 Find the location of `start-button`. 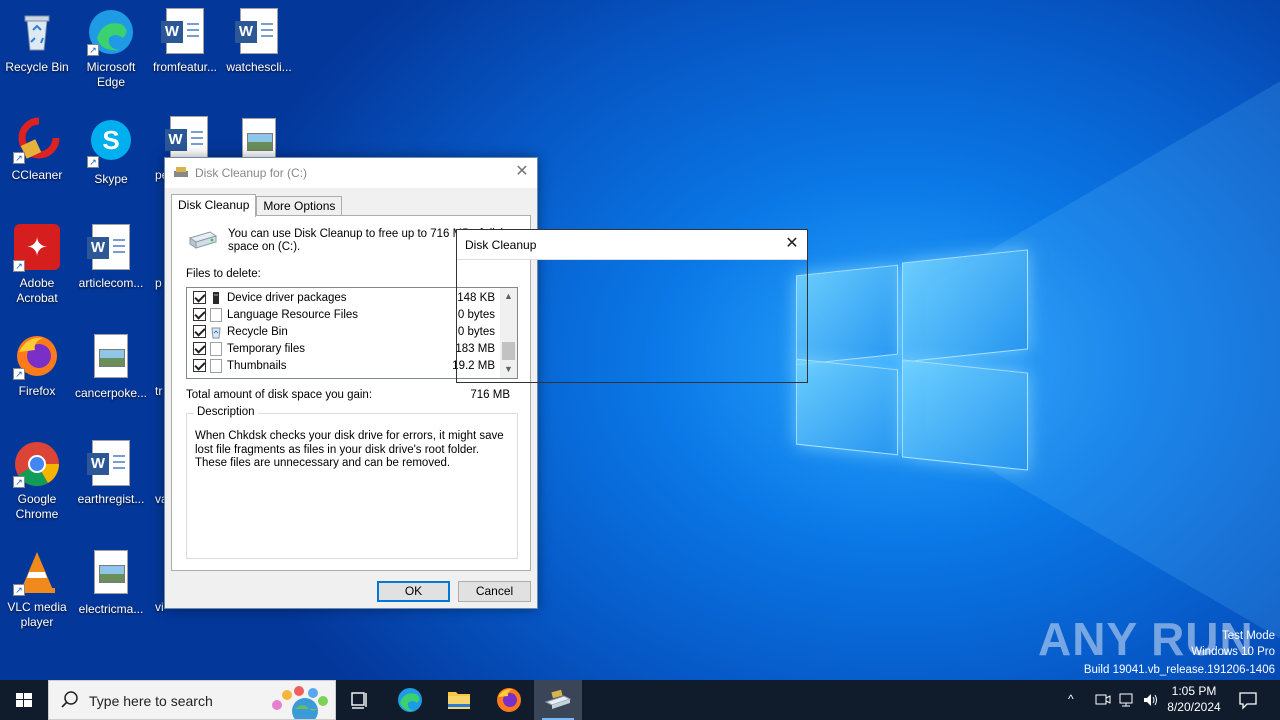

start-button is located at coordinates (24, 700).